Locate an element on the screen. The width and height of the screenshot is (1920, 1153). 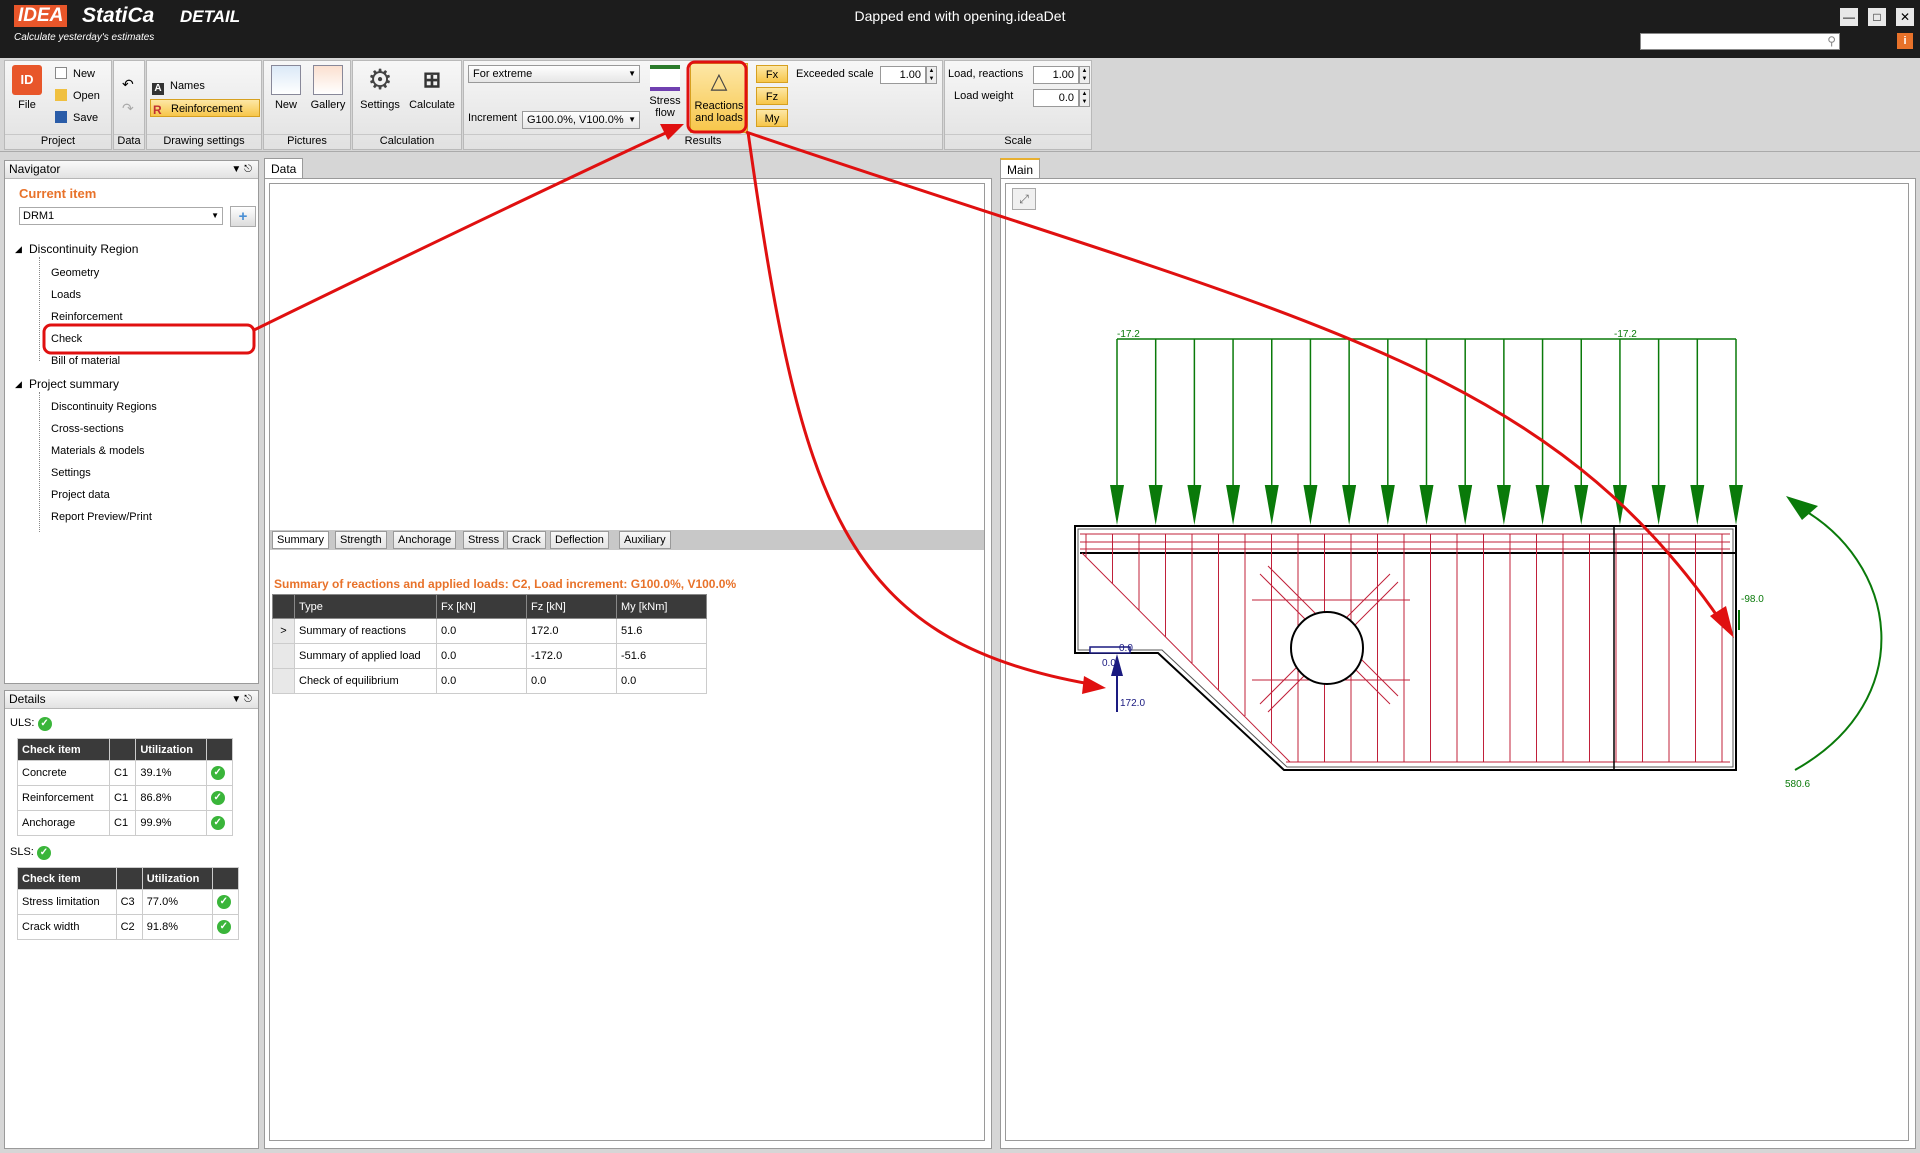
check-highlight is located at coordinates (149, 339).